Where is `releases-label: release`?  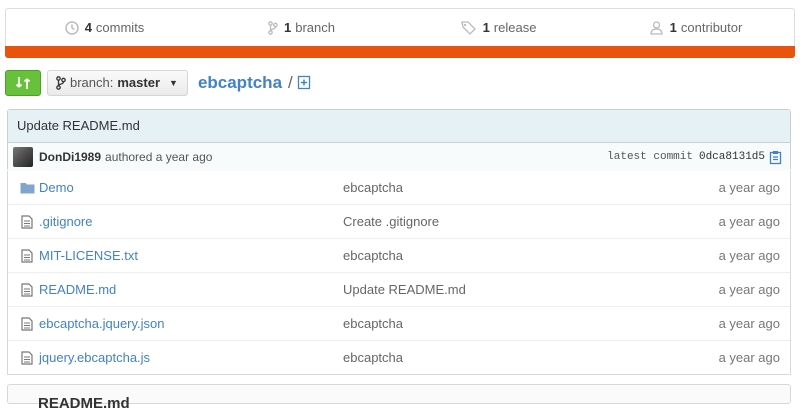 releases-label: release is located at coordinates (515, 27).